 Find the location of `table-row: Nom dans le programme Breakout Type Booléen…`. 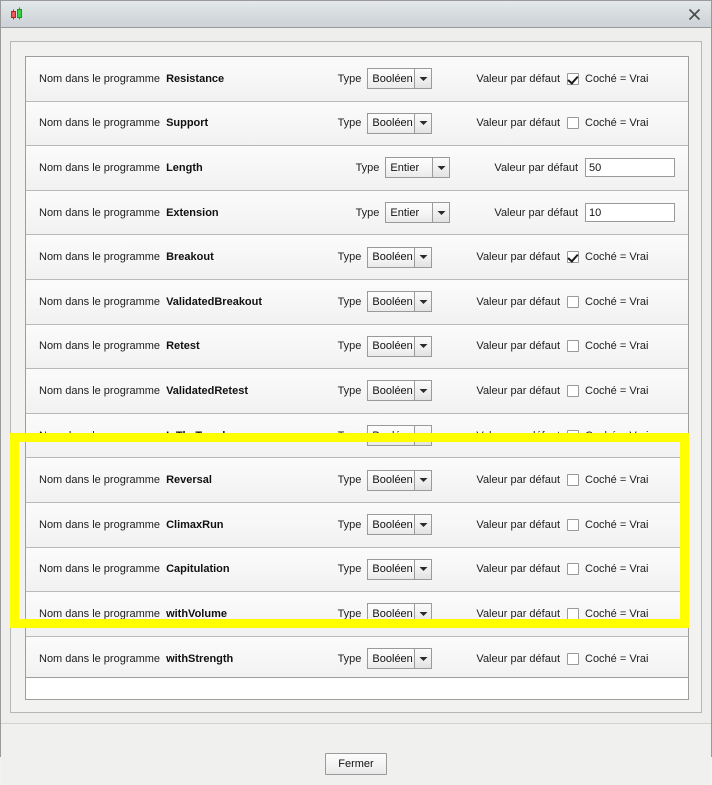

table-row: Nom dans le programme Breakout Type Booléen… is located at coordinates (357, 257).